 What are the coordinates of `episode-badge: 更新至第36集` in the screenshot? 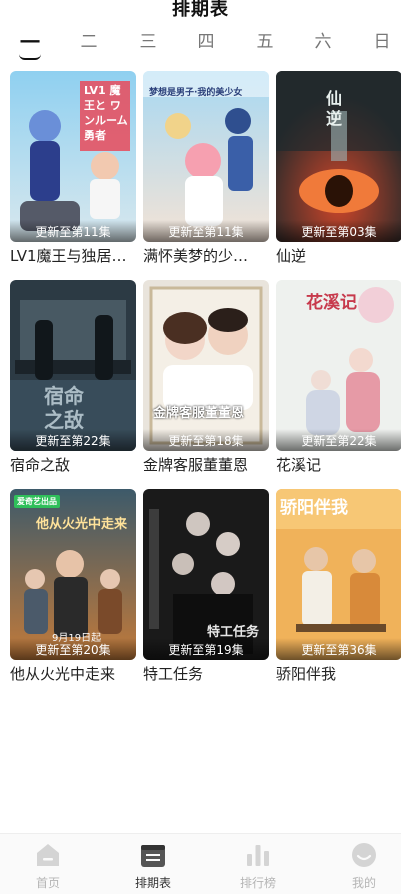 It's located at (338, 649).